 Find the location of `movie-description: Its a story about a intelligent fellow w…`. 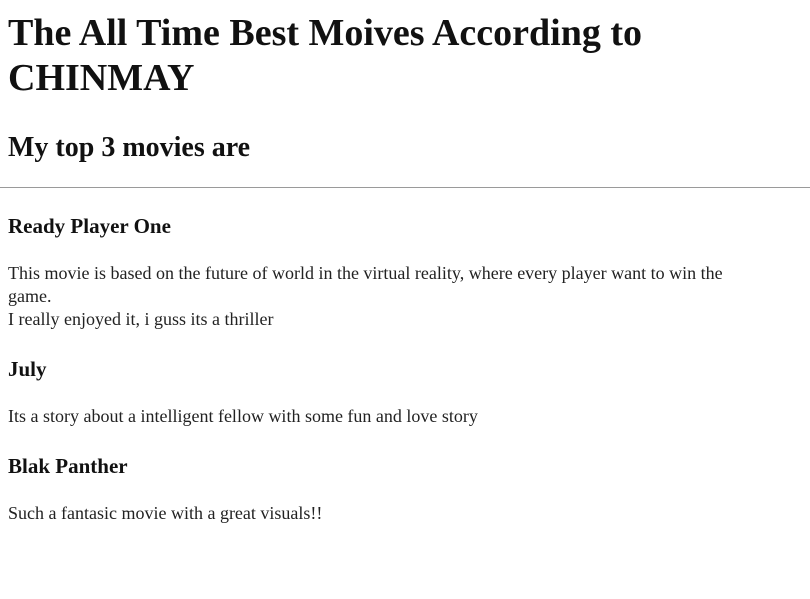

movie-description: Its a story about a intelligent fellow w… is located at coordinates (409, 416).